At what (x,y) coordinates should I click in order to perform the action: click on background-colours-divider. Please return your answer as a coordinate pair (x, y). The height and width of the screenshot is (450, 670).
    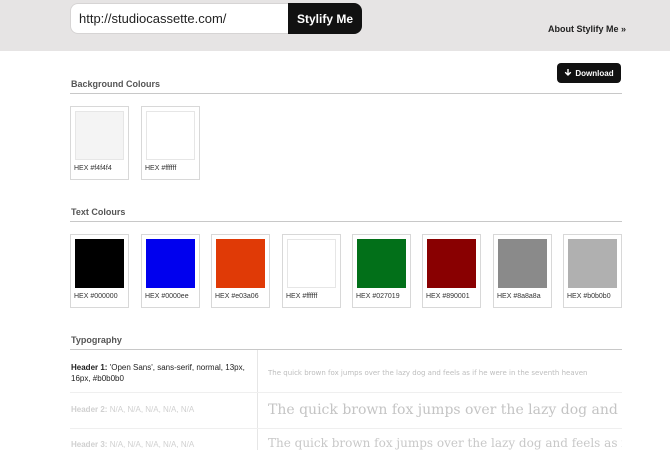
    Looking at the image, I should click on (346, 93).